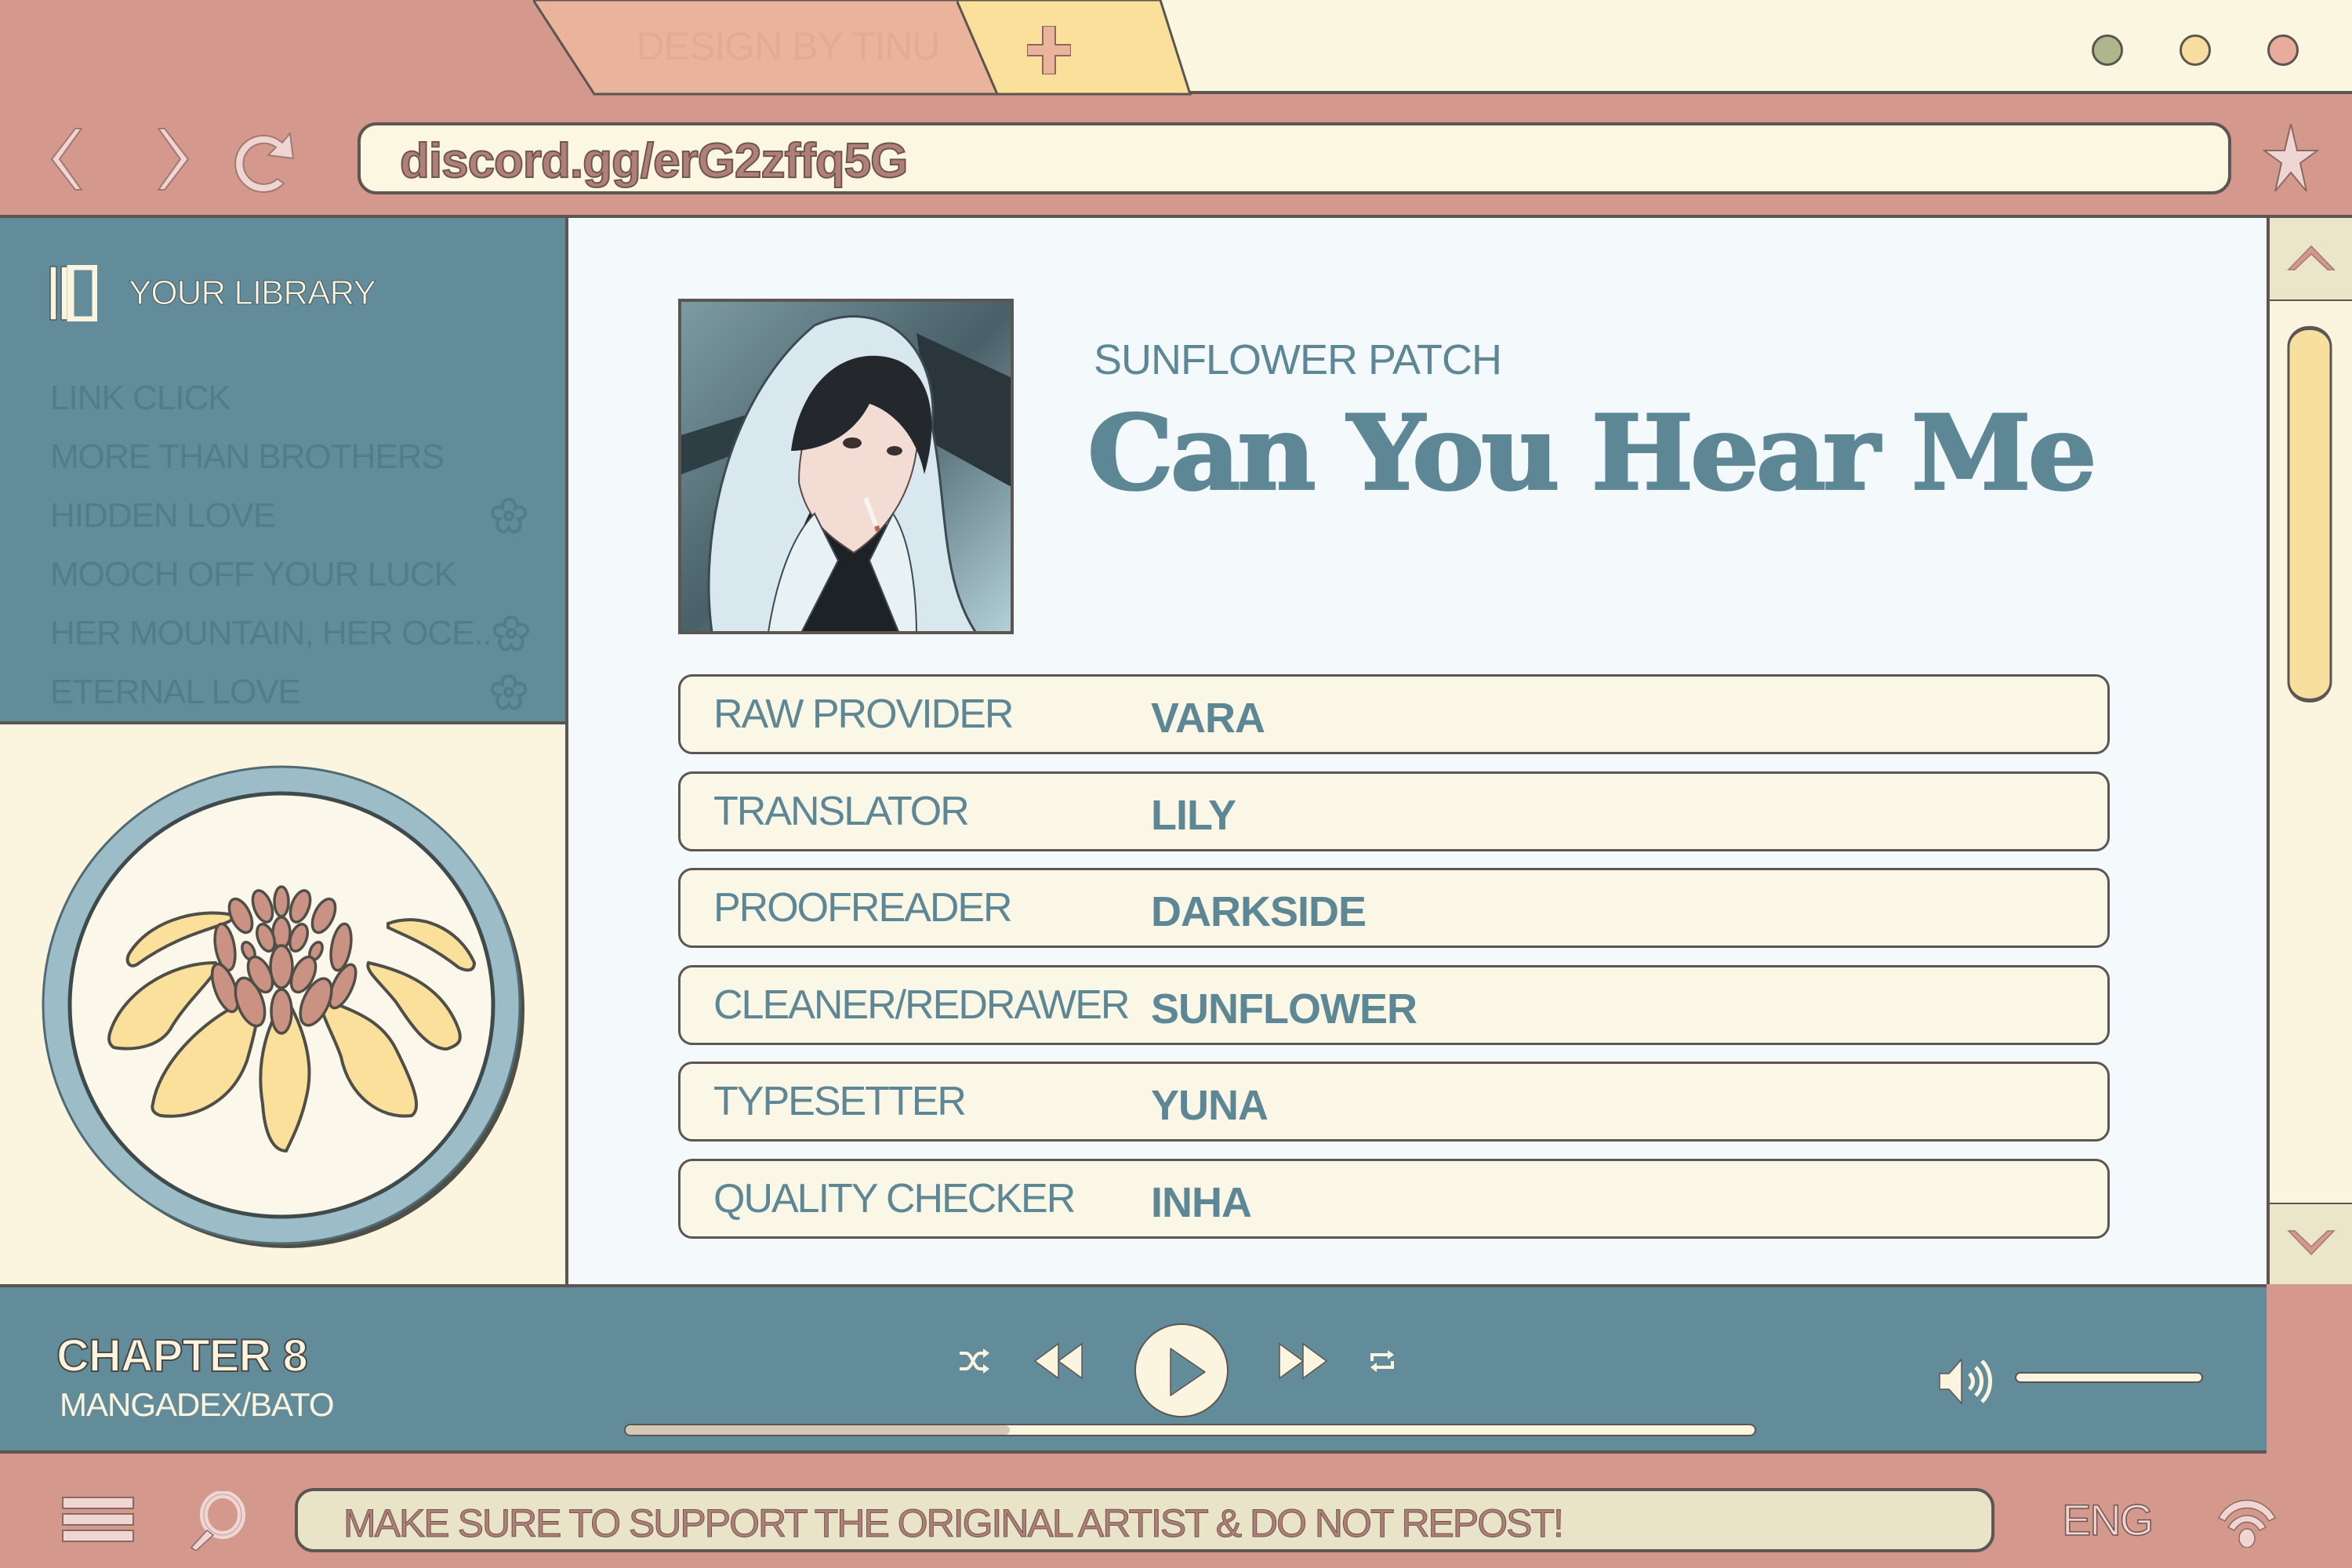 The width and height of the screenshot is (2352, 1568). What do you see at coordinates (840, 1102) in the screenshot?
I see `credit-role: TYPESETTER` at bounding box center [840, 1102].